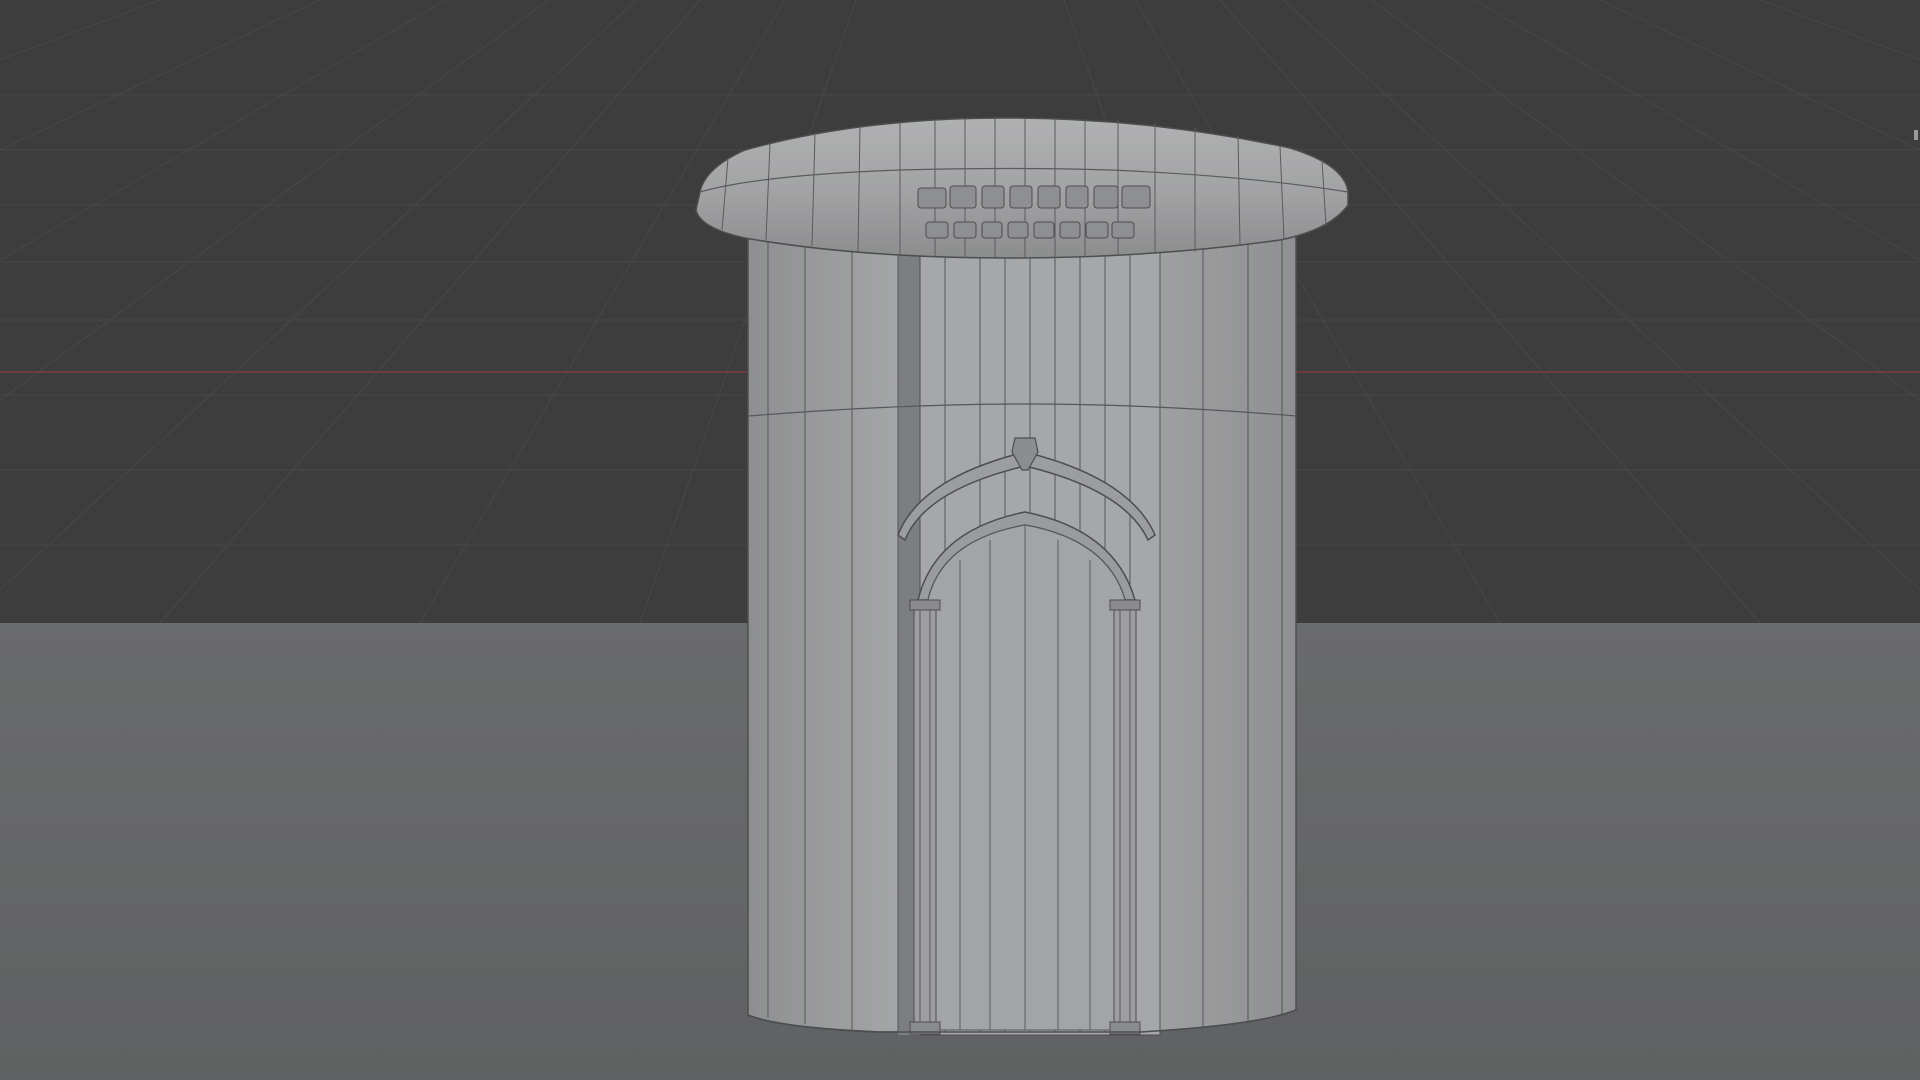 Image resolution: width=1920 pixels, height=1080 pixels. Describe the element at coordinates (1916, 135) in the screenshot. I see `viewport-gizmo-icon` at that location.